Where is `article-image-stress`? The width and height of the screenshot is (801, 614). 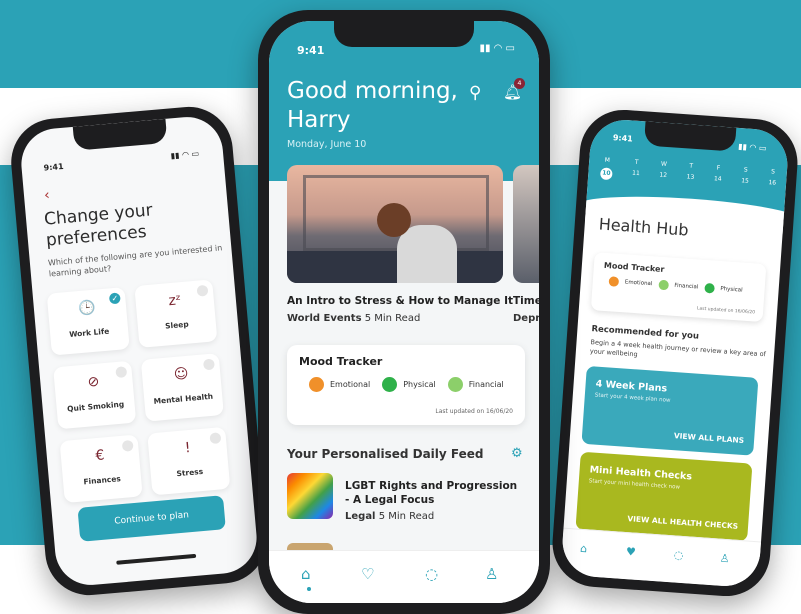
article-image-stress is located at coordinates (395, 224).